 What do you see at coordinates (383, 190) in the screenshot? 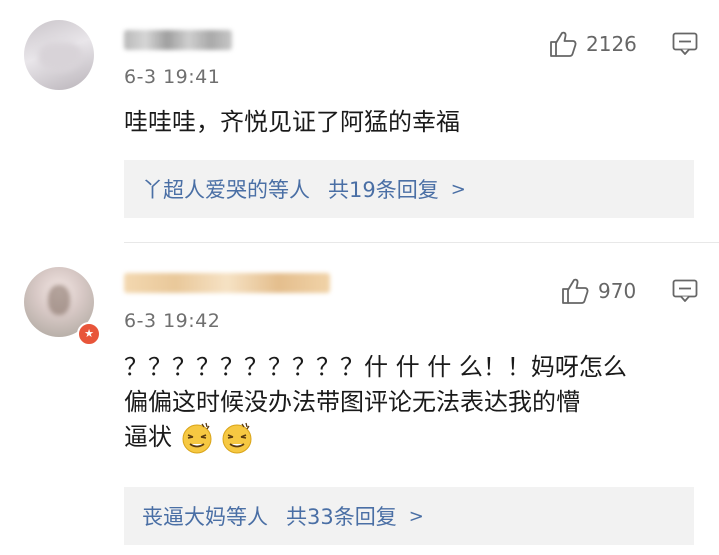
I see `reply-count: 共19条回复` at bounding box center [383, 190].